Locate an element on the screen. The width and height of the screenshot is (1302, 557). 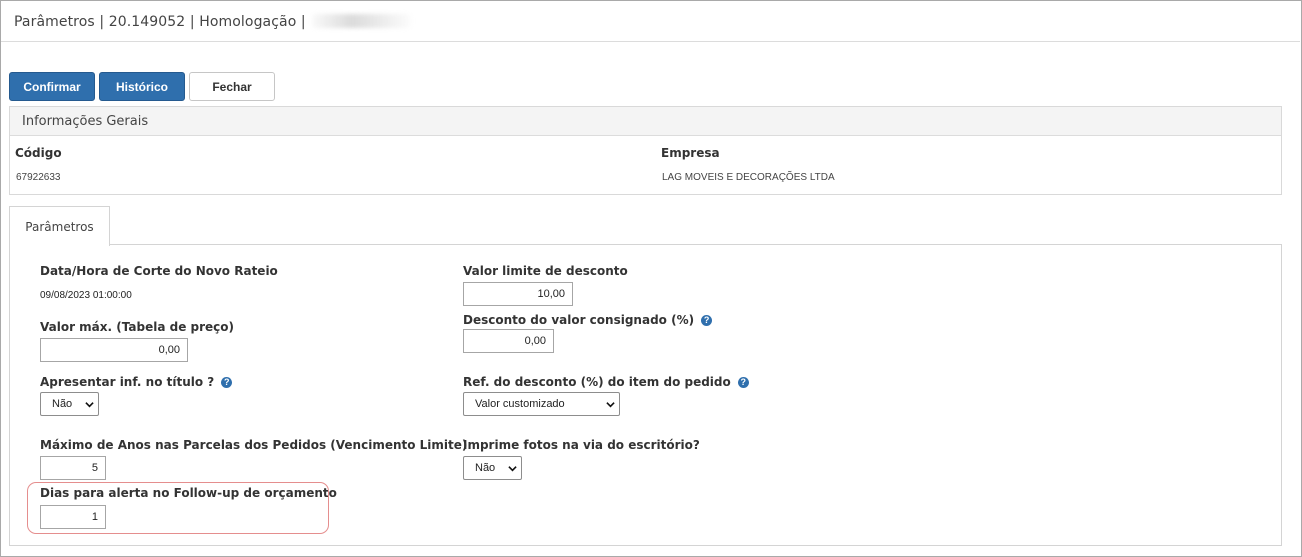
close-button: Fechar is located at coordinates (232, 86).